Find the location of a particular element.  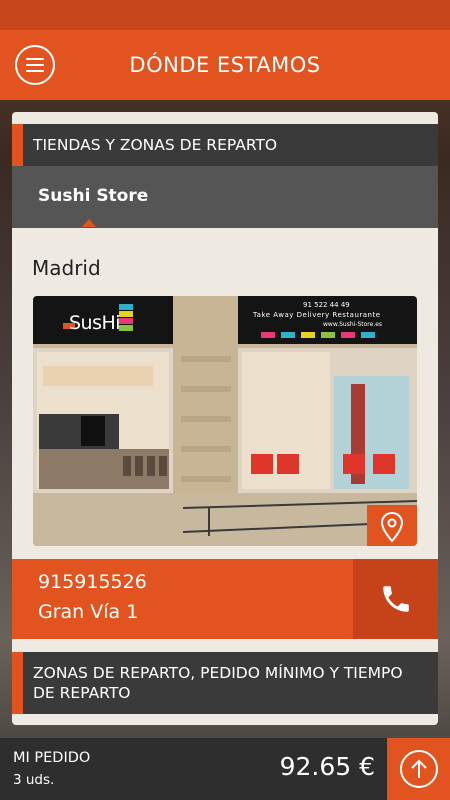

status-bar is located at coordinates (225, 15).